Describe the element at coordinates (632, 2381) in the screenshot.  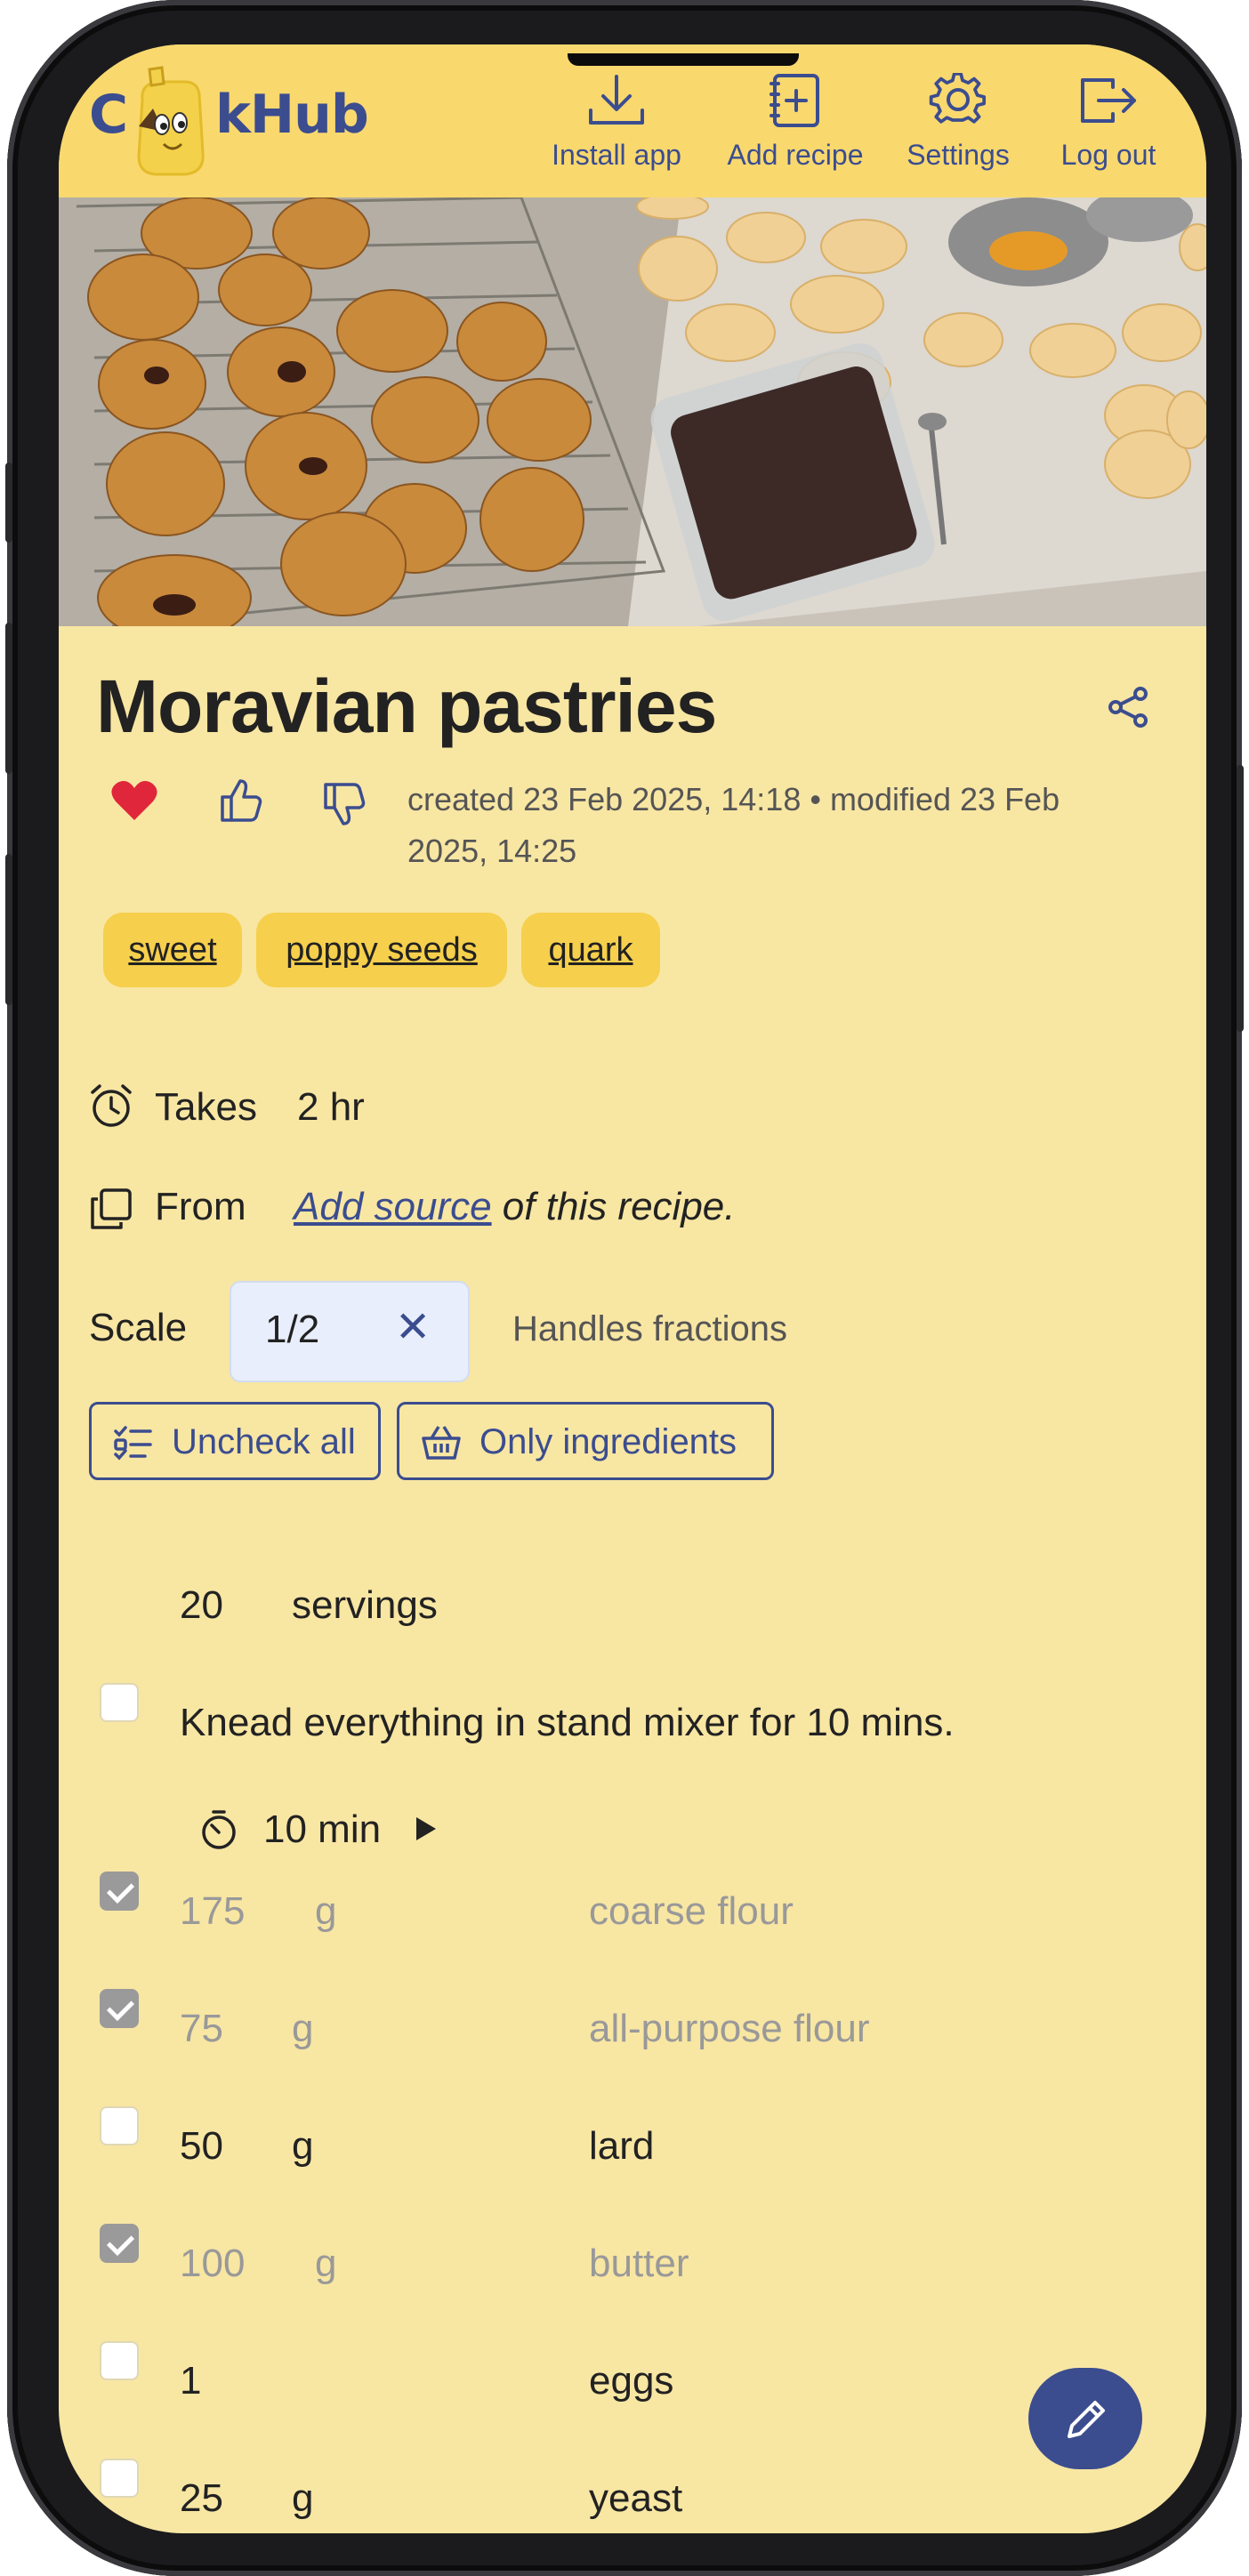
I see `ingredient-name: eggs` at that location.